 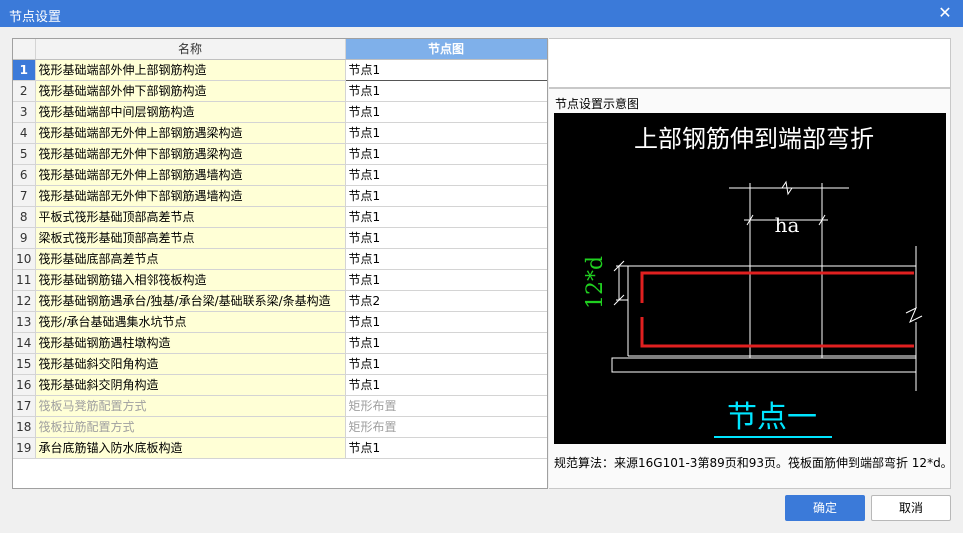 I want to click on row-number: 18, so click(x=24, y=427).